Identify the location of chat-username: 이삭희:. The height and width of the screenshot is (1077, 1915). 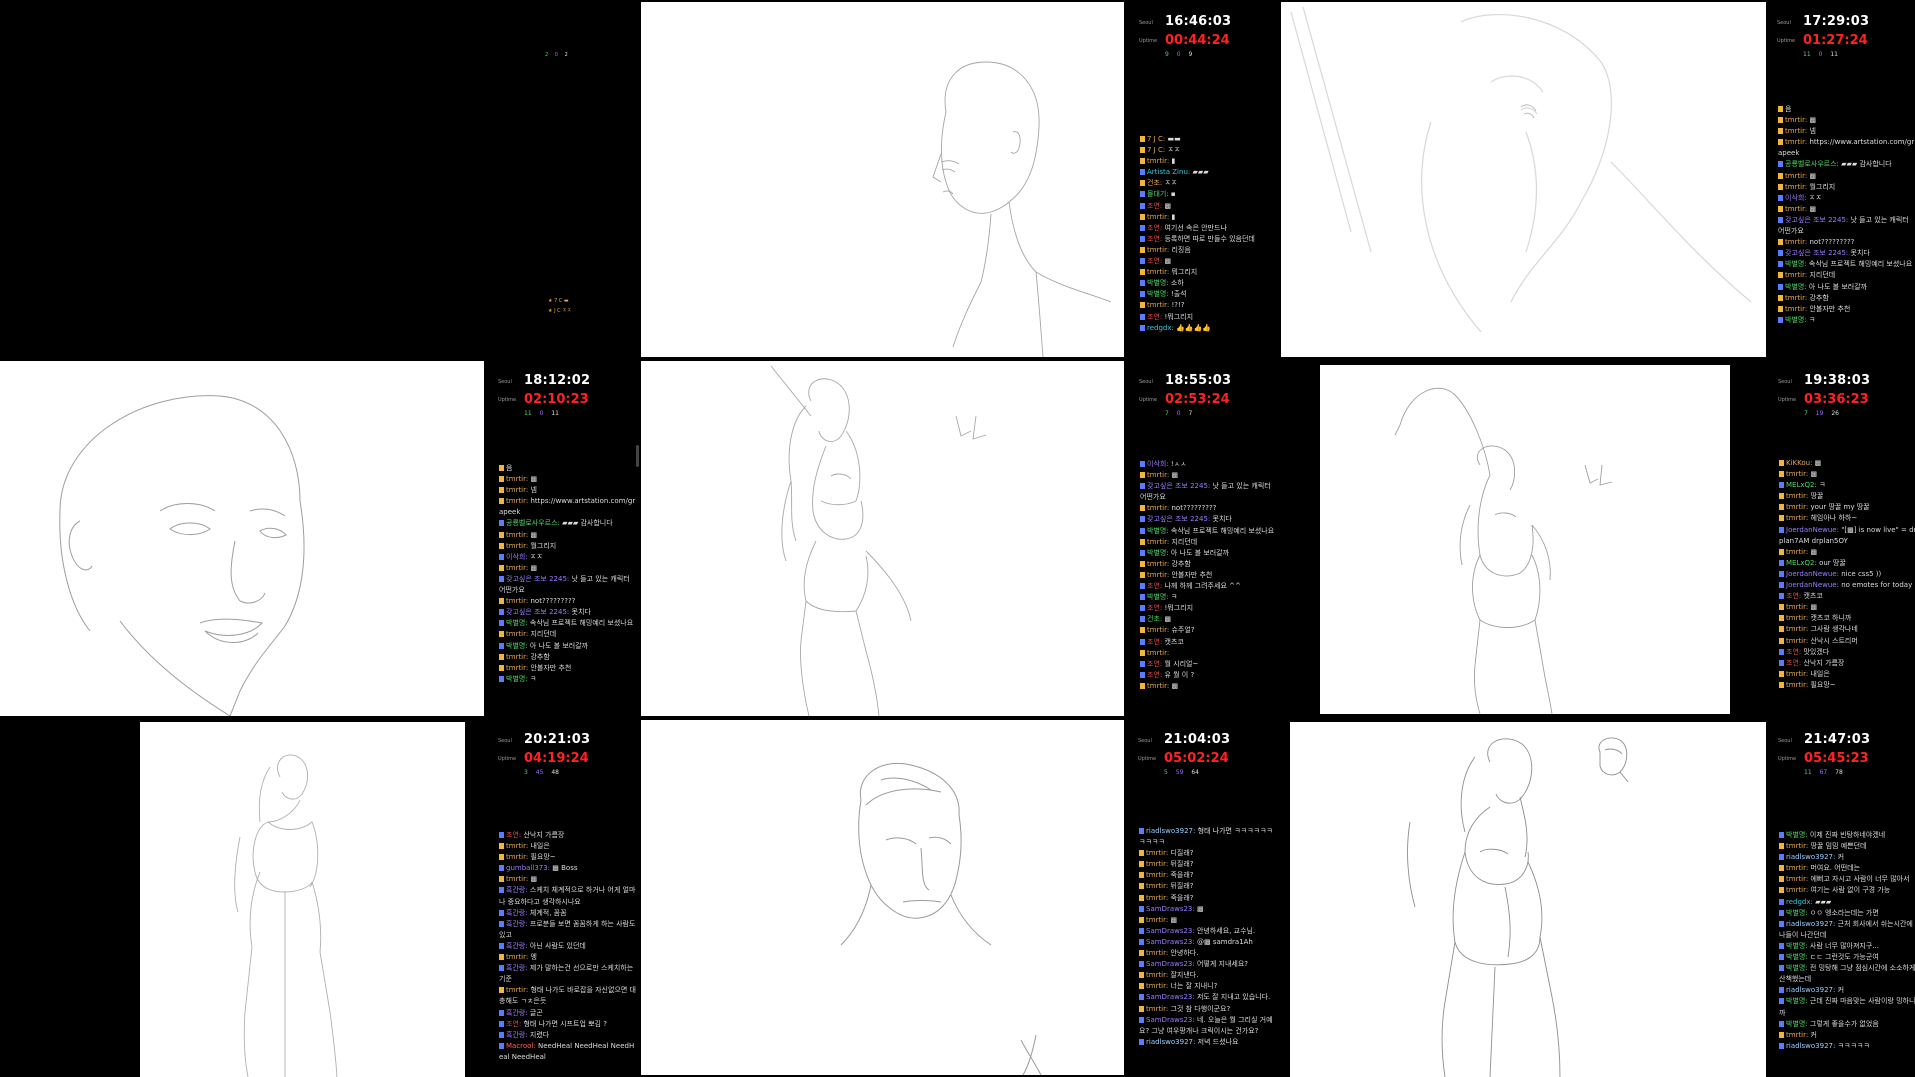
(1159, 464).